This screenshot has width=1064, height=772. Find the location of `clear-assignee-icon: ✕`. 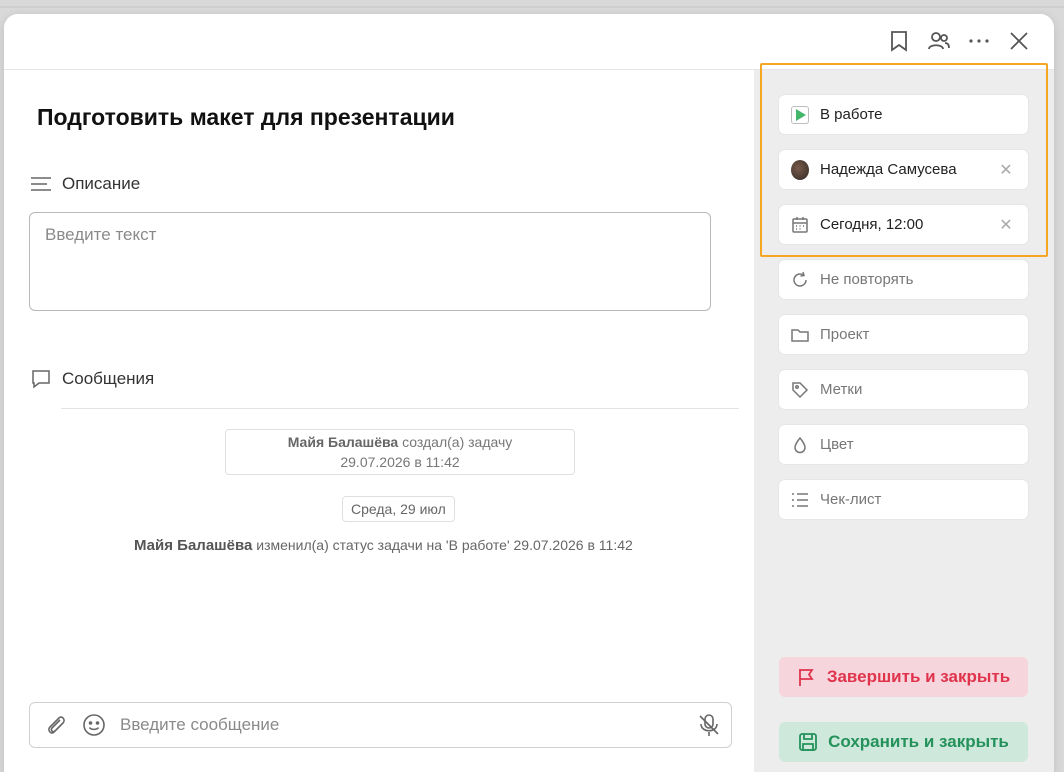

clear-assignee-icon: ✕ is located at coordinates (1006, 170).